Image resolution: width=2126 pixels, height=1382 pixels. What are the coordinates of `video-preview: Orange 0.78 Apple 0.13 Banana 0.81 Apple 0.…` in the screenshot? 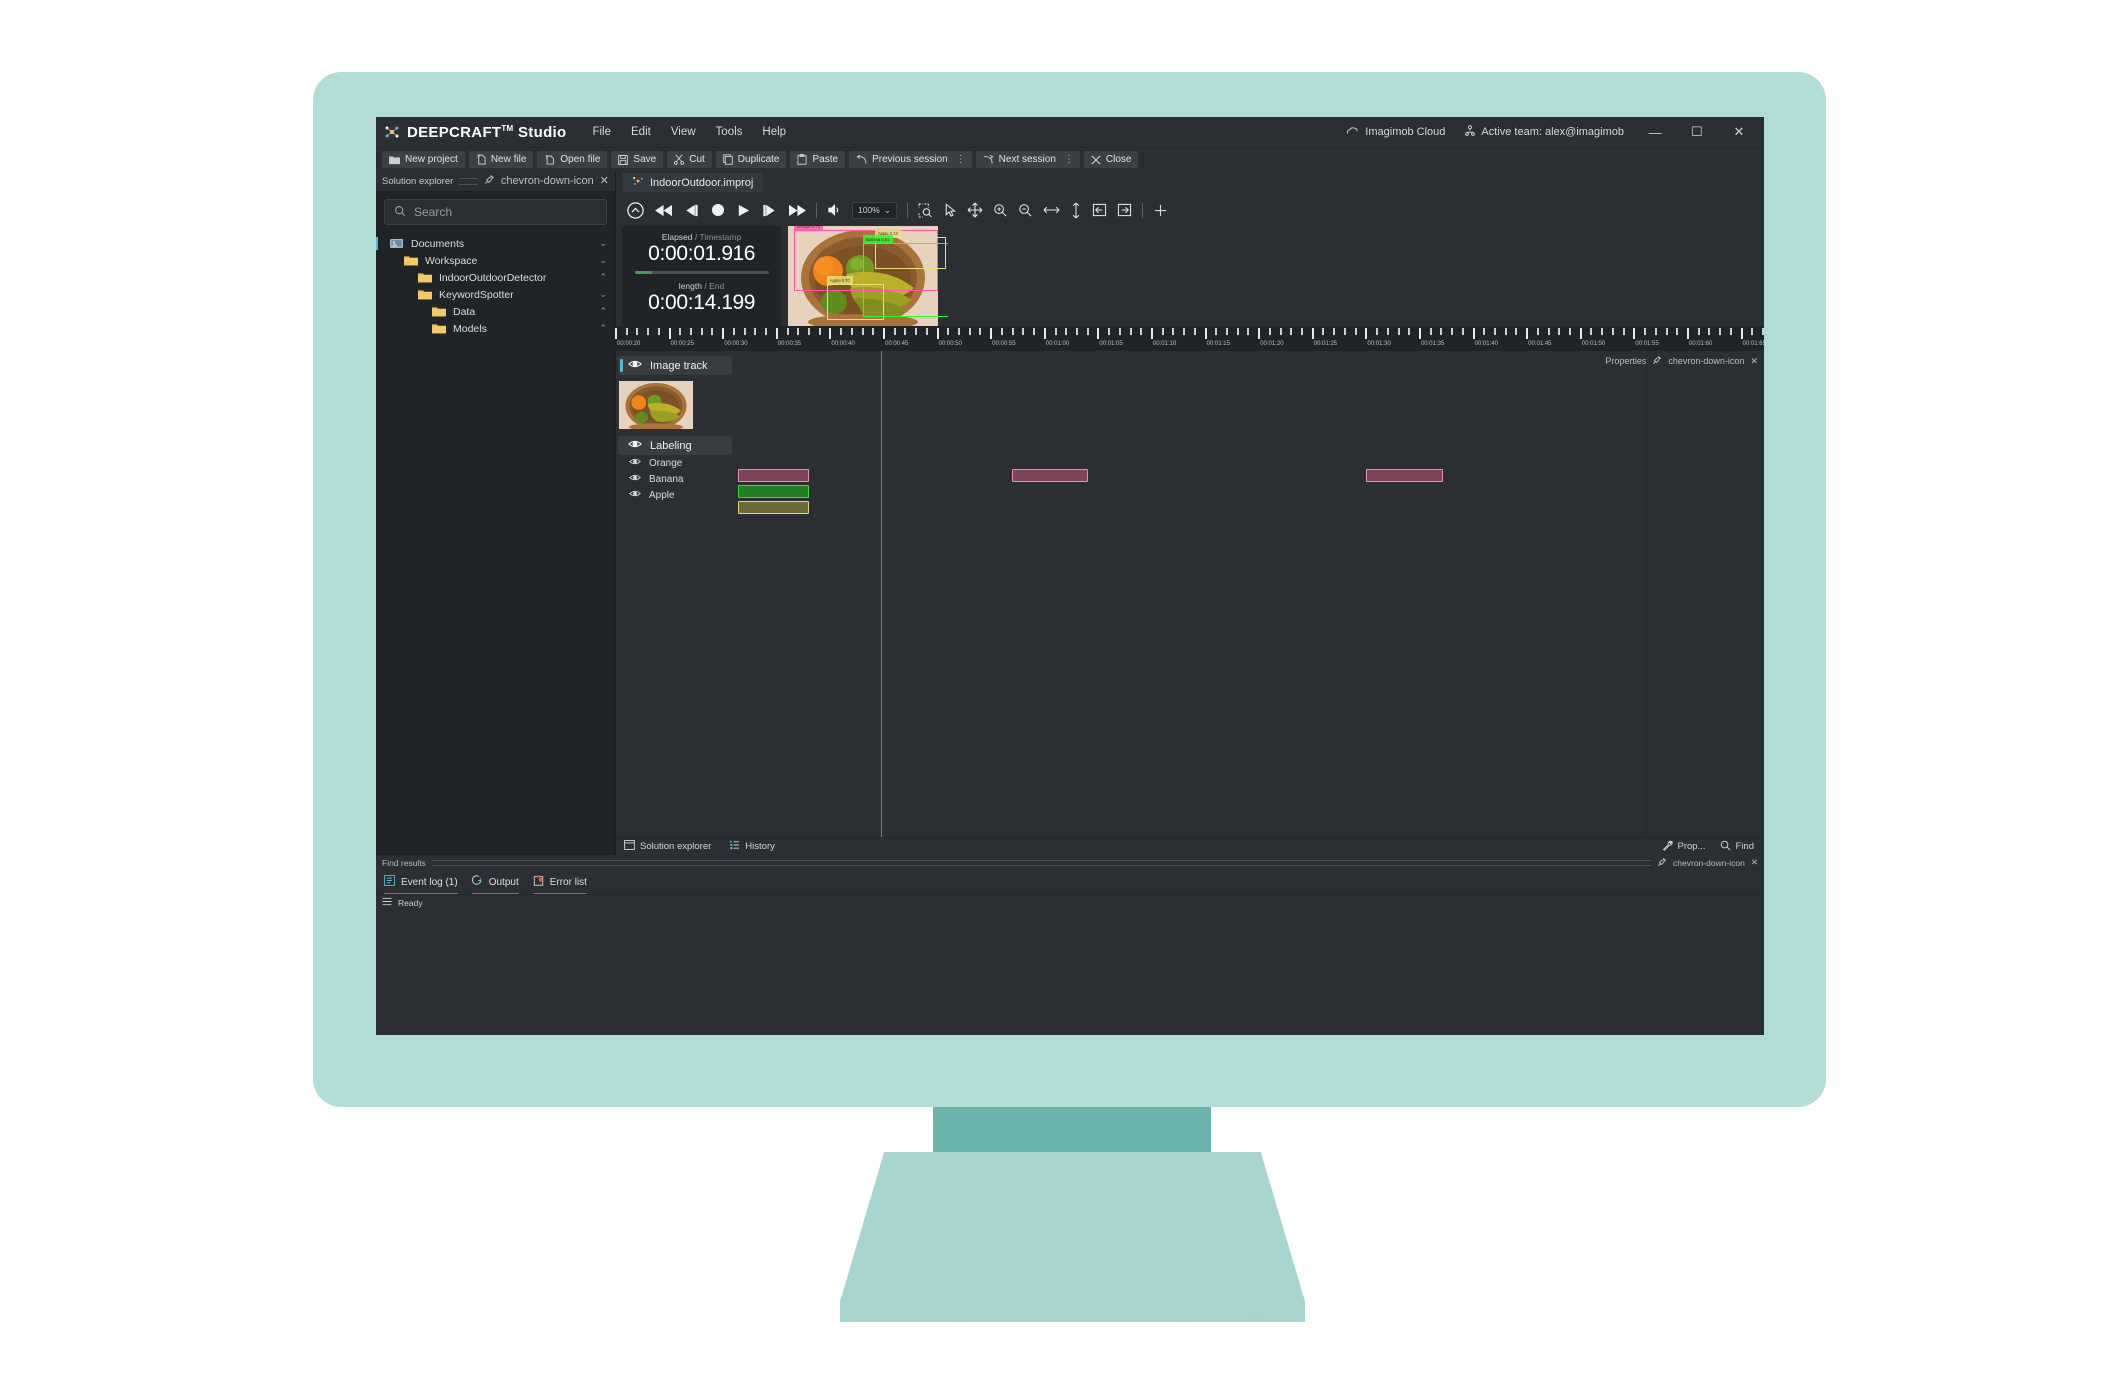 It's located at (868, 276).